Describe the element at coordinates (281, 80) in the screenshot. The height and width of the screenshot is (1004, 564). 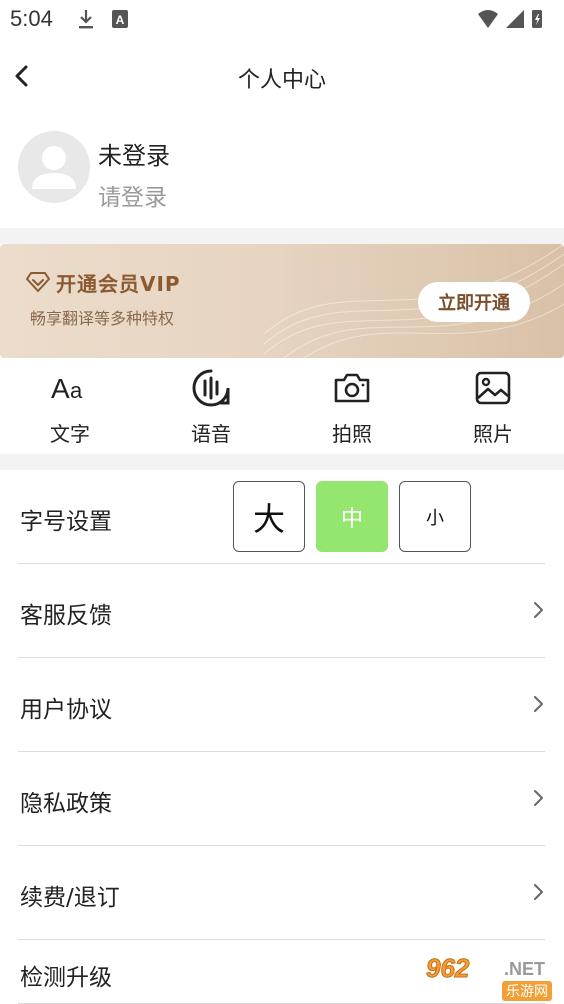
I see `page-title: 个人中心` at that location.